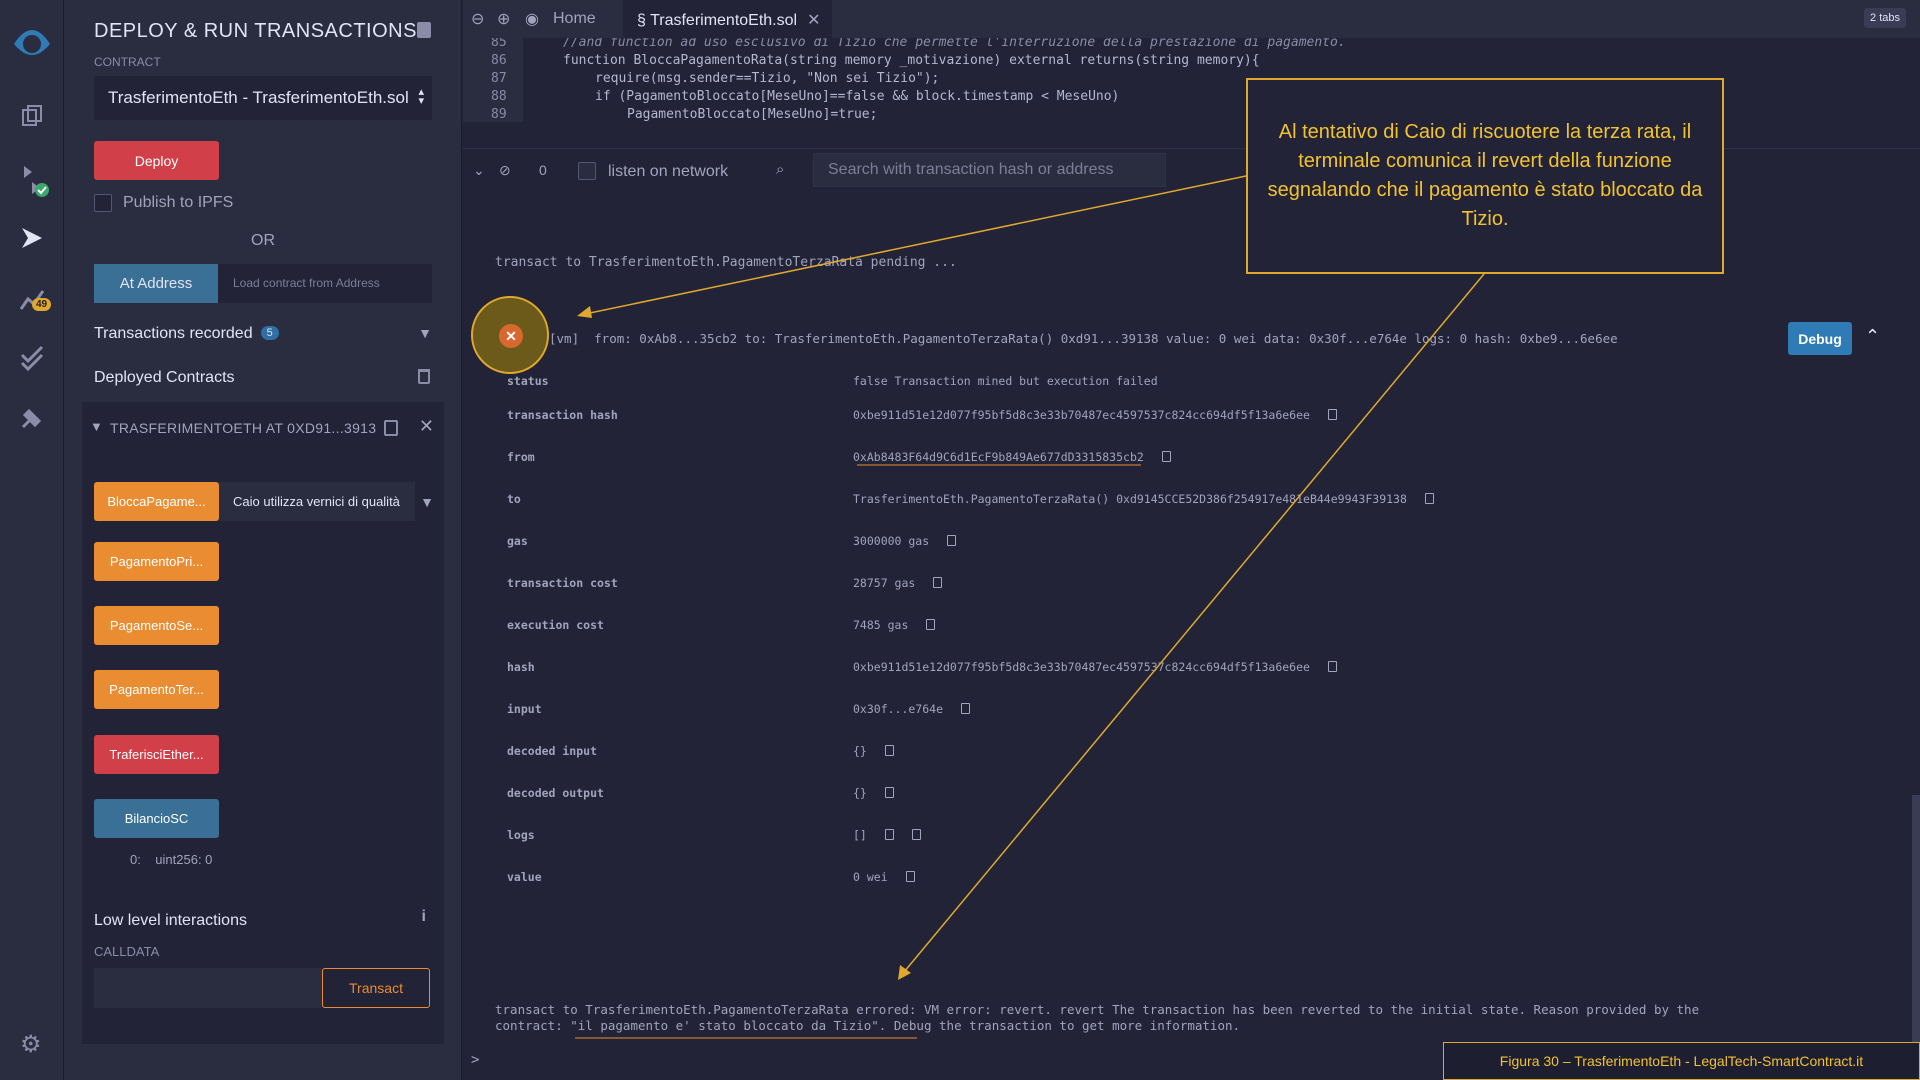 The image size is (1920, 1080). What do you see at coordinates (42, 304) in the screenshot?
I see `analytics-badge: 49` at bounding box center [42, 304].